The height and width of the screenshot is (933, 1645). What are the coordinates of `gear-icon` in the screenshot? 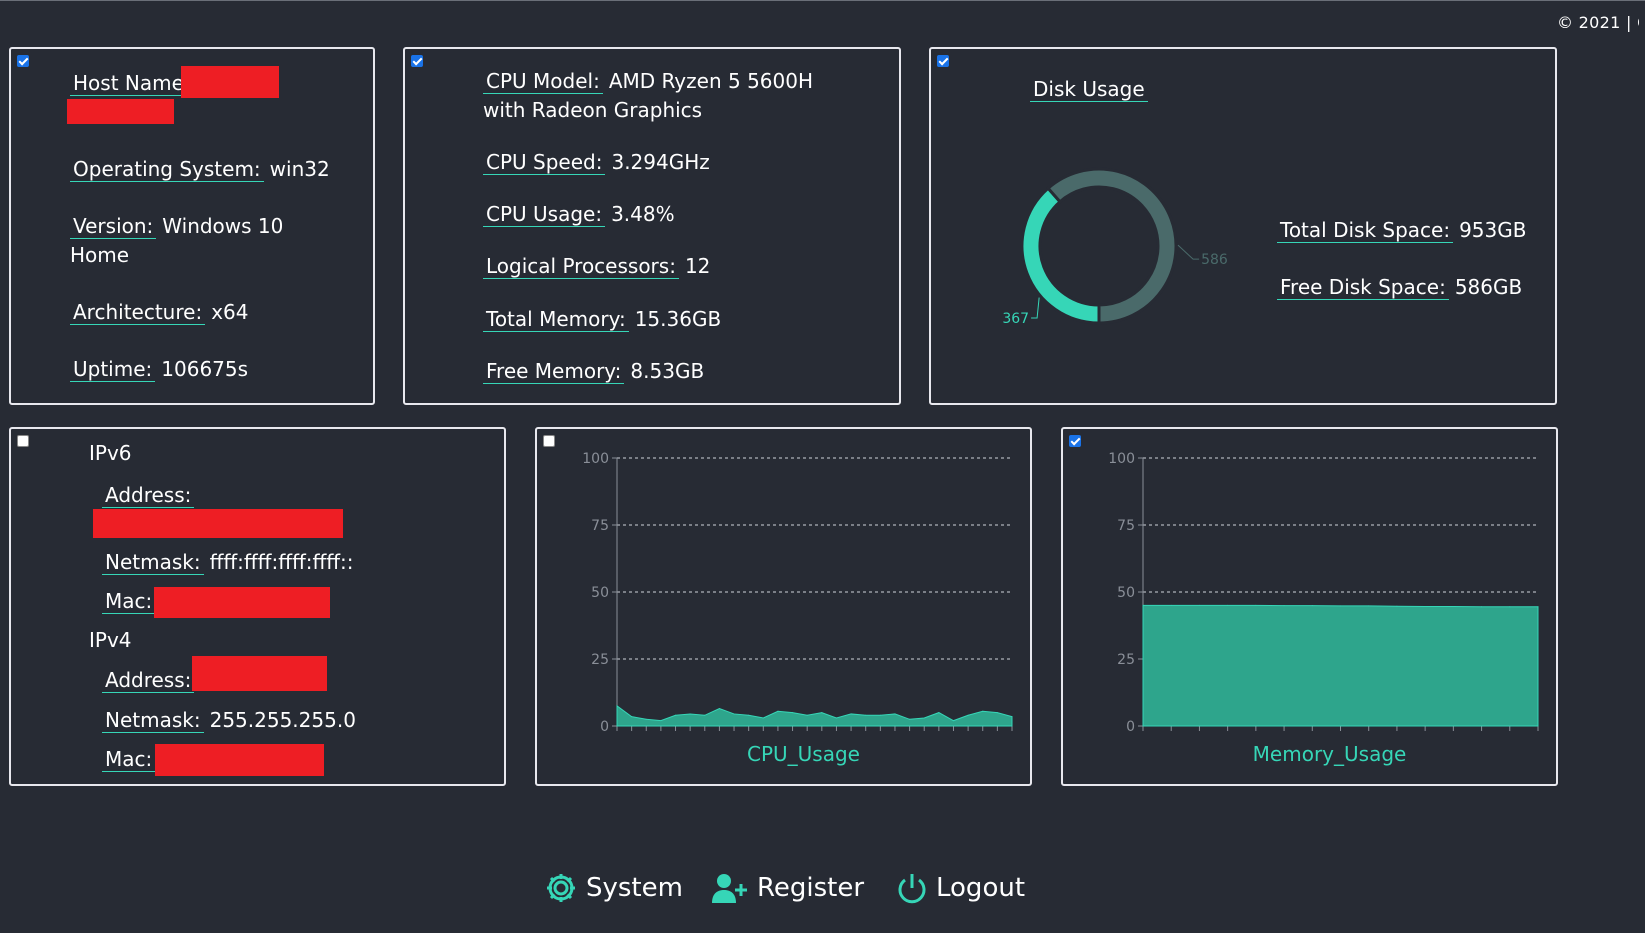 It's located at (561, 888).